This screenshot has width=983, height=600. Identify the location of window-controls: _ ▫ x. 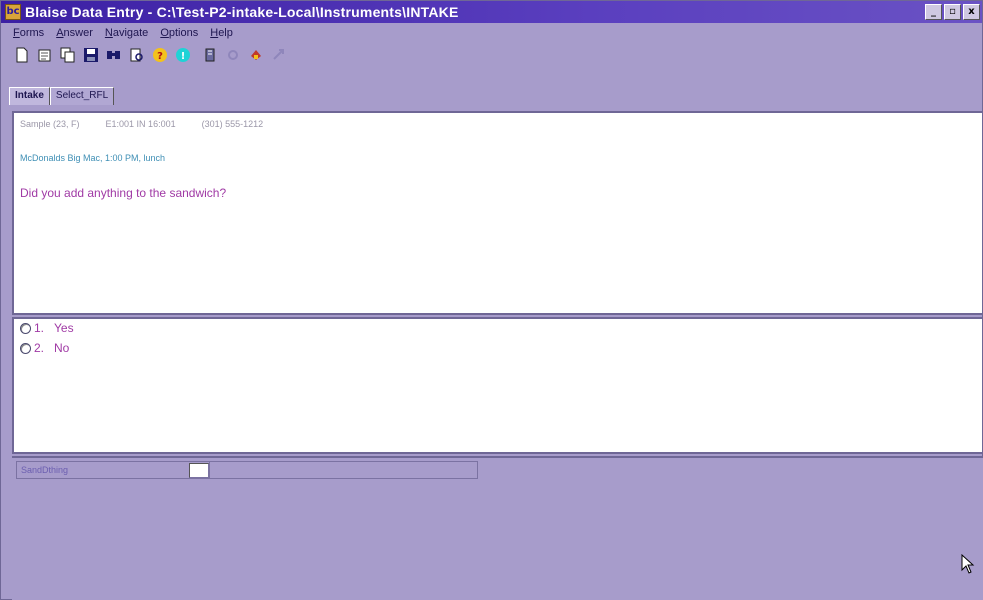
(952, 12).